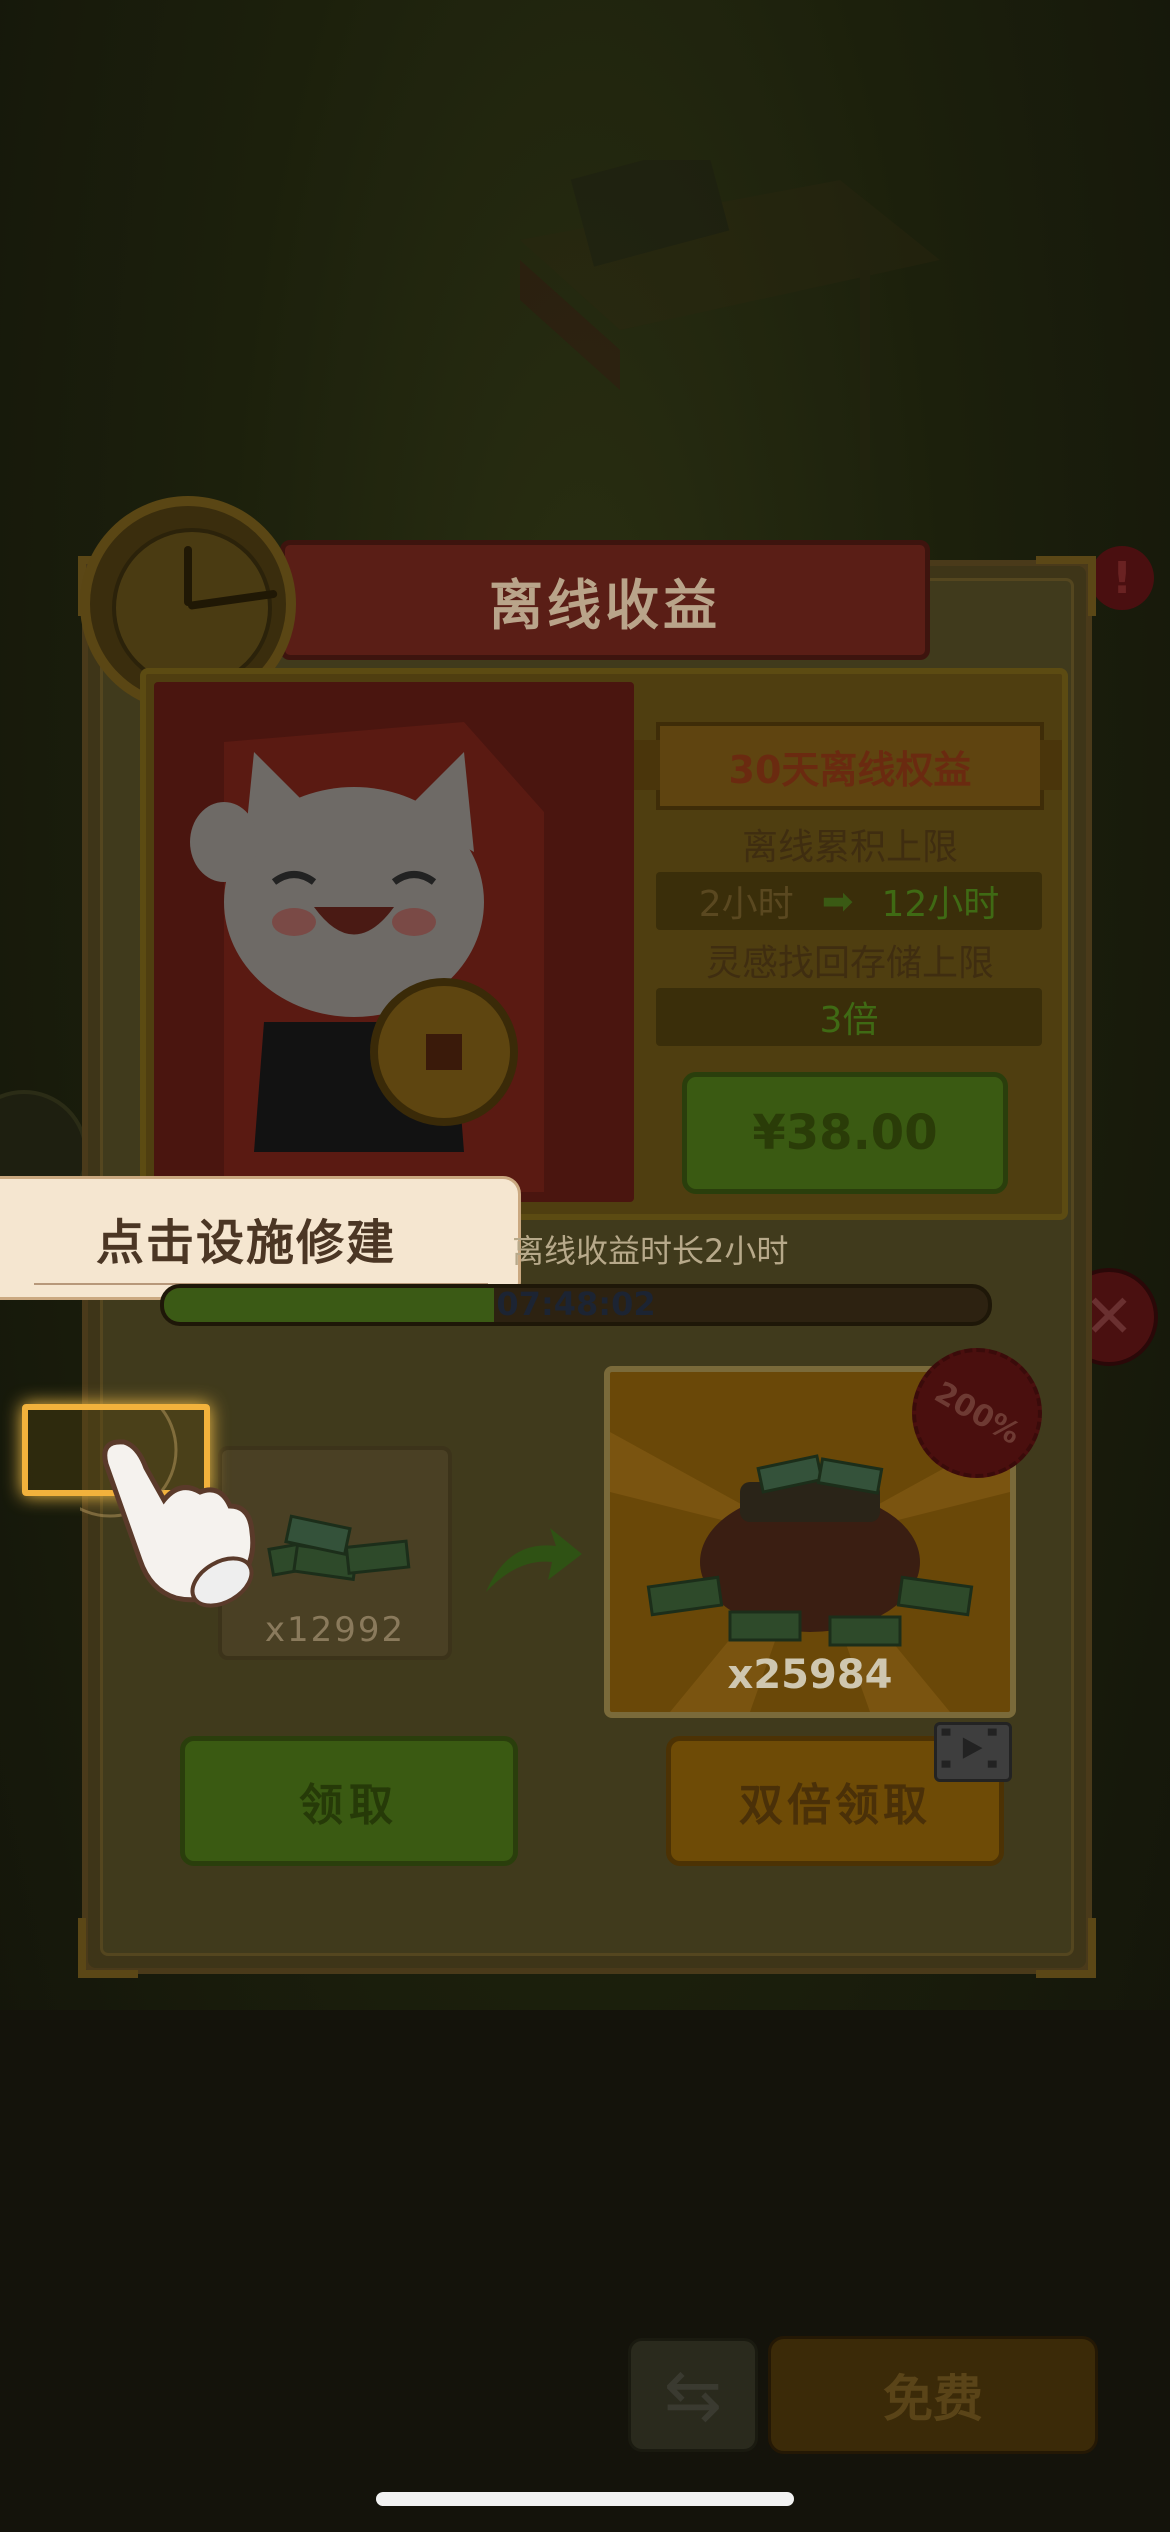 The image size is (1170, 2532). Describe the element at coordinates (367, 957) in the screenshot. I see `lucky-cat-icon` at that location.